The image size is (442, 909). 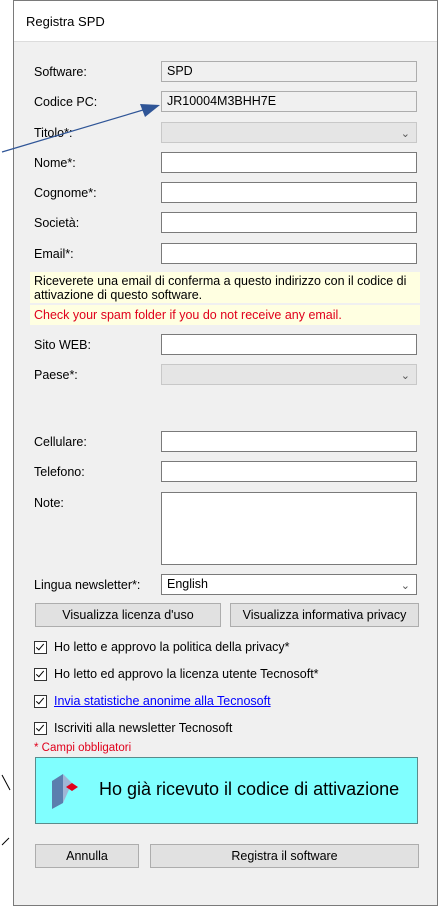 What do you see at coordinates (249, 789) in the screenshot?
I see `activation-button-label: Ho già ricevuto il codice di attivazione` at bounding box center [249, 789].